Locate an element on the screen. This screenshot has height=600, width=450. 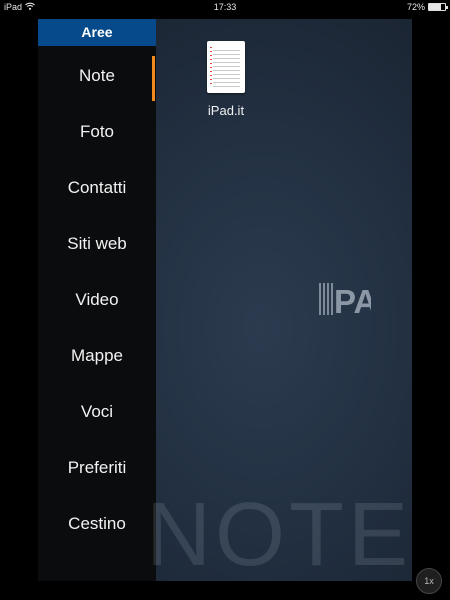
sidebar-item-foto: Foto is located at coordinates (97, 132).